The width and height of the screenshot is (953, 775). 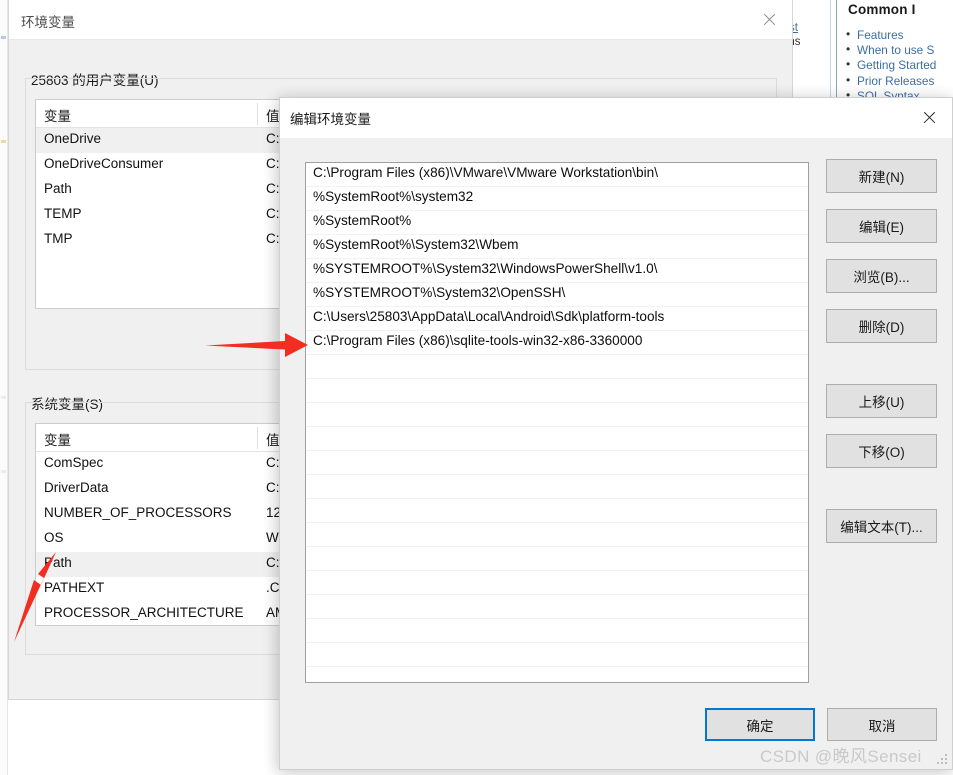 I want to click on list-item: %SystemRoot%\System32\Wbem, so click(x=557, y=247).